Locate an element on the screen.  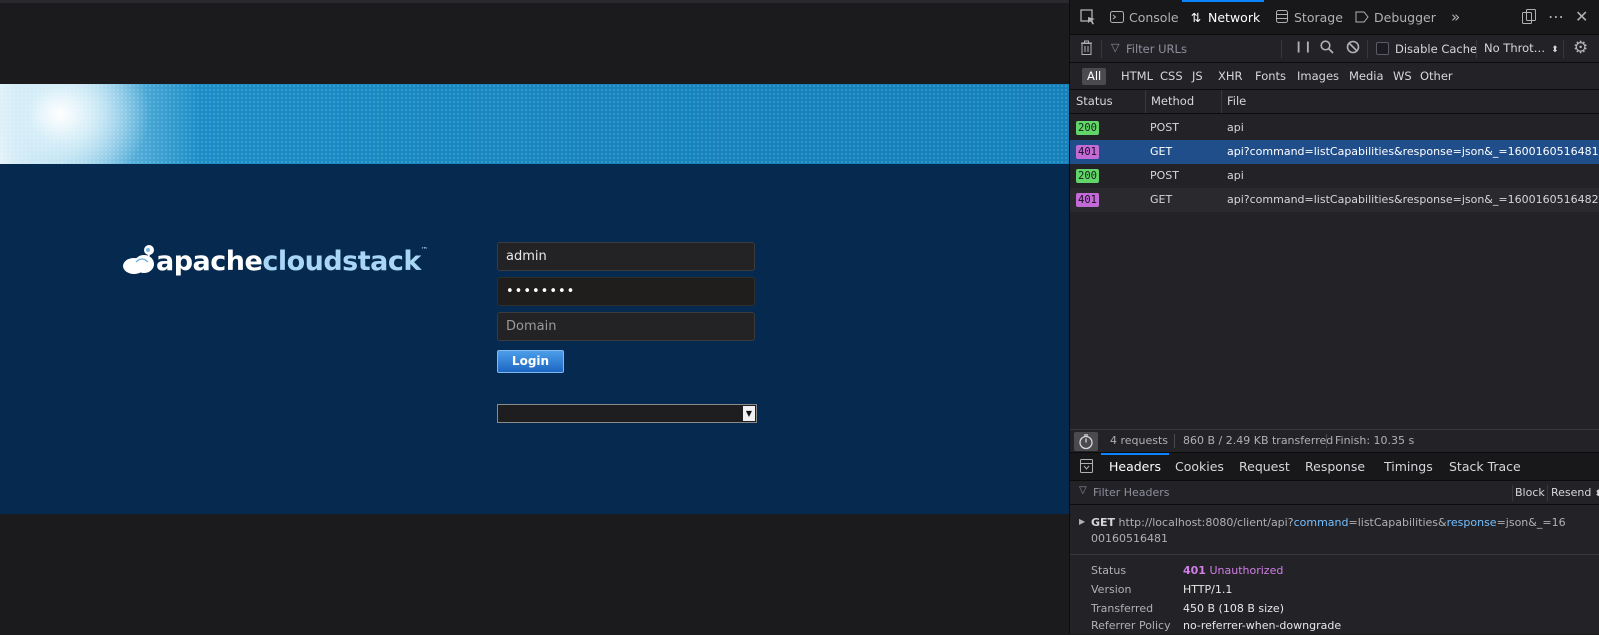
status-badge: 200 is located at coordinates (1087, 176).